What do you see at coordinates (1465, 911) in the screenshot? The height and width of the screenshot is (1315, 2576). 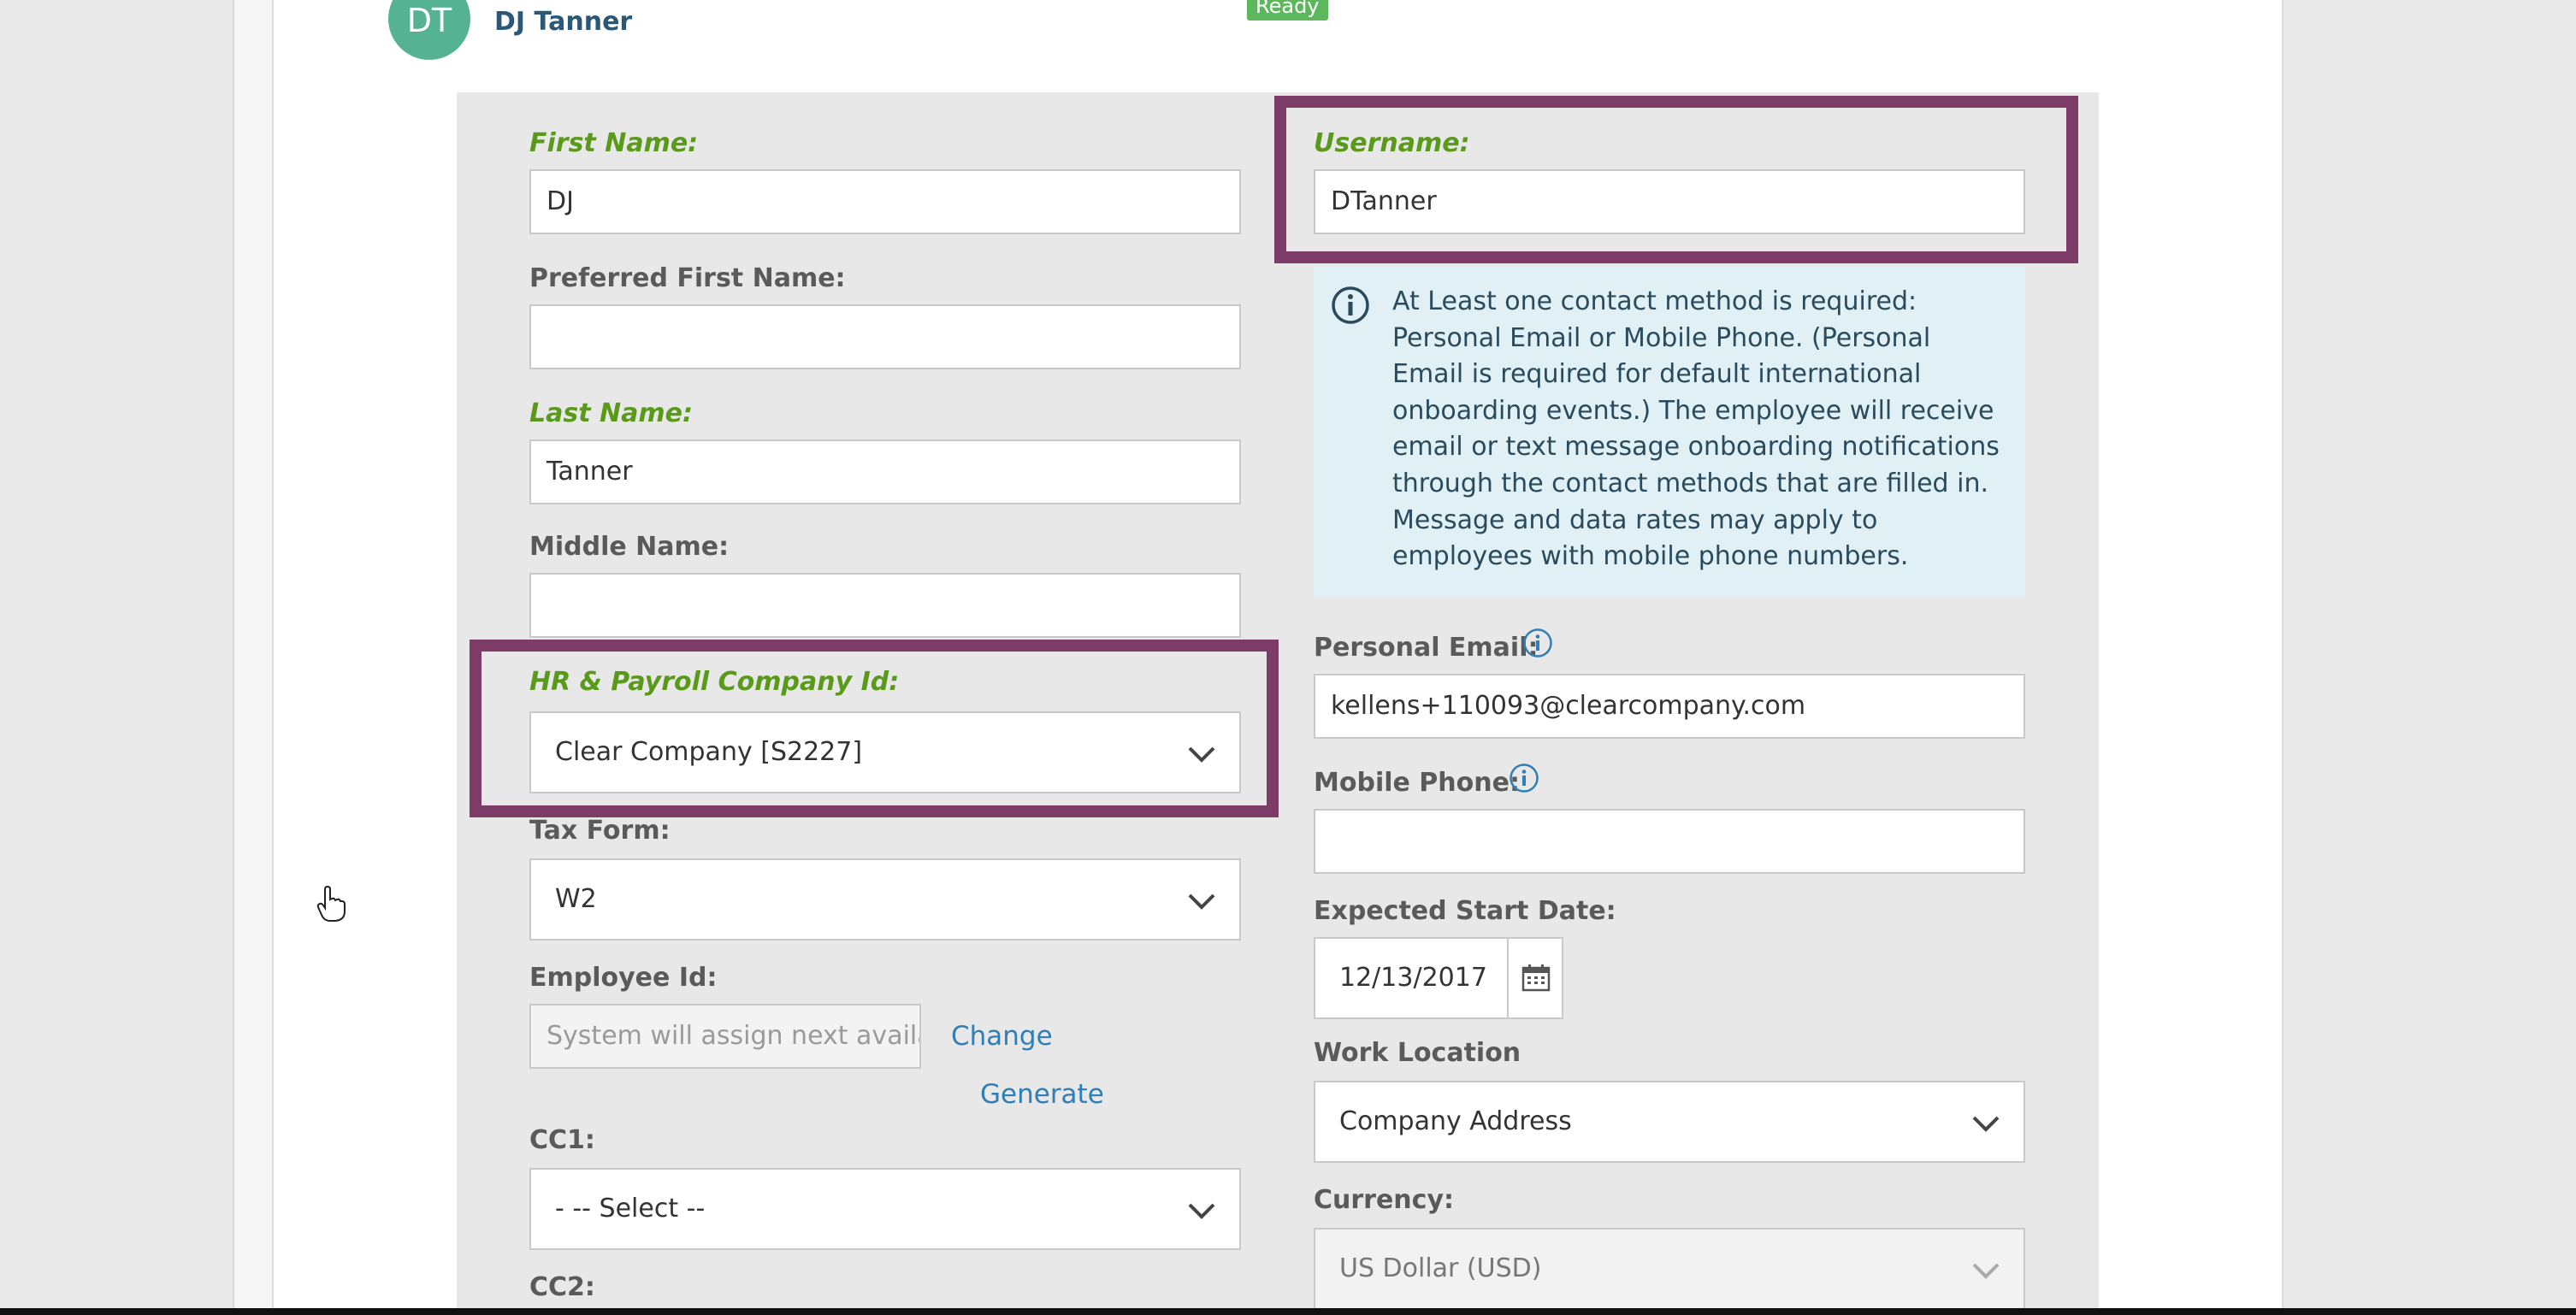 I see `start-date-label: Expected Start Date:` at bounding box center [1465, 911].